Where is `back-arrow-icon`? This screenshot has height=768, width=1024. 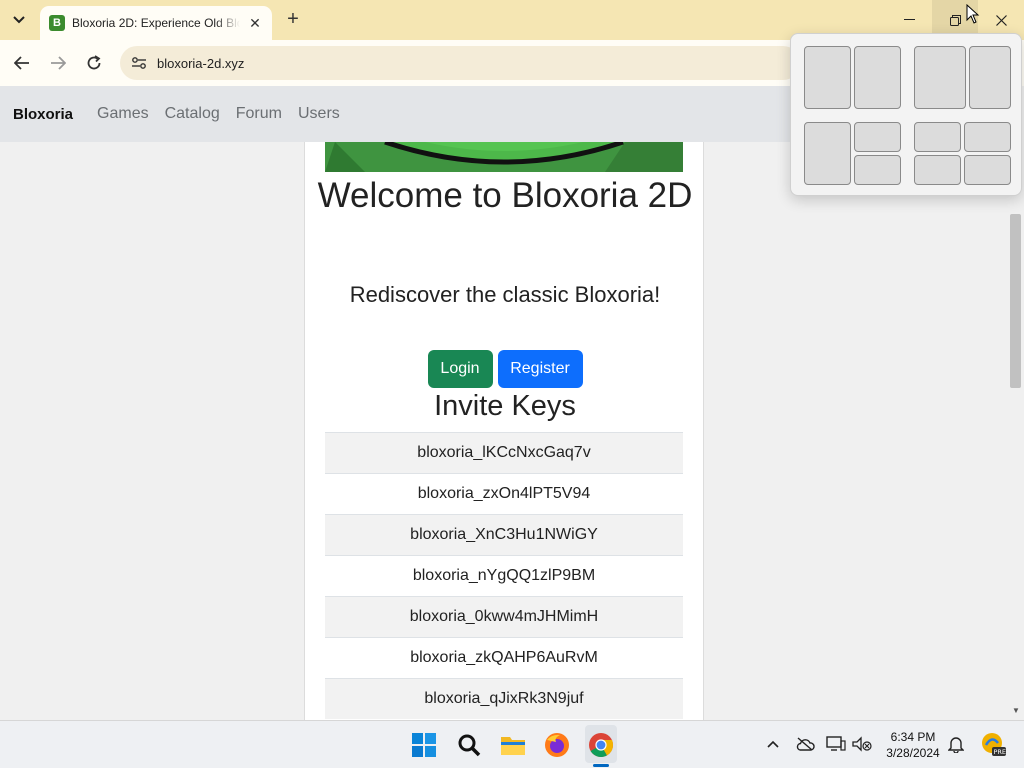
back-arrow-icon is located at coordinates (22, 63).